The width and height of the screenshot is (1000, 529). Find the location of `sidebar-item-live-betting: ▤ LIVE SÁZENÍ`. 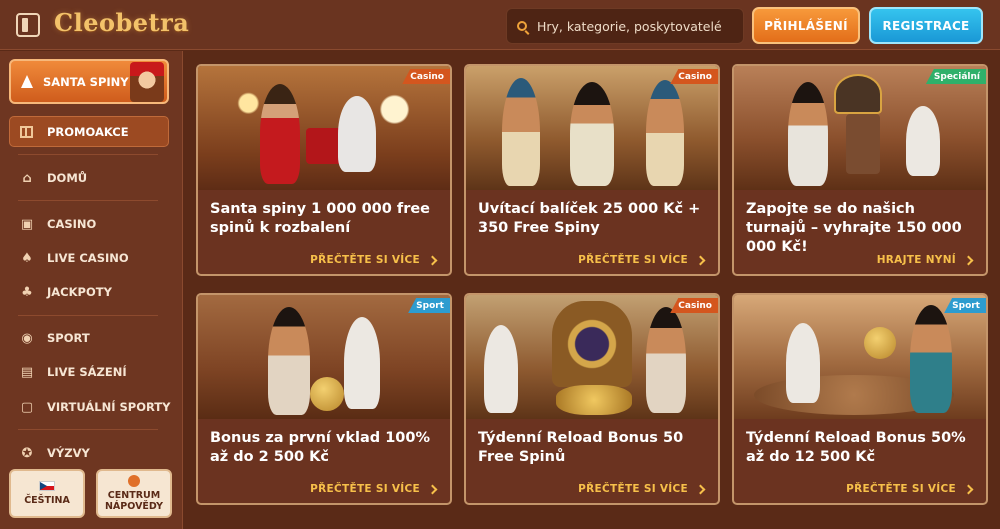

sidebar-item-live-betting: ▤ LIVE SÁZENÍ is located at coordinates (91, 372).